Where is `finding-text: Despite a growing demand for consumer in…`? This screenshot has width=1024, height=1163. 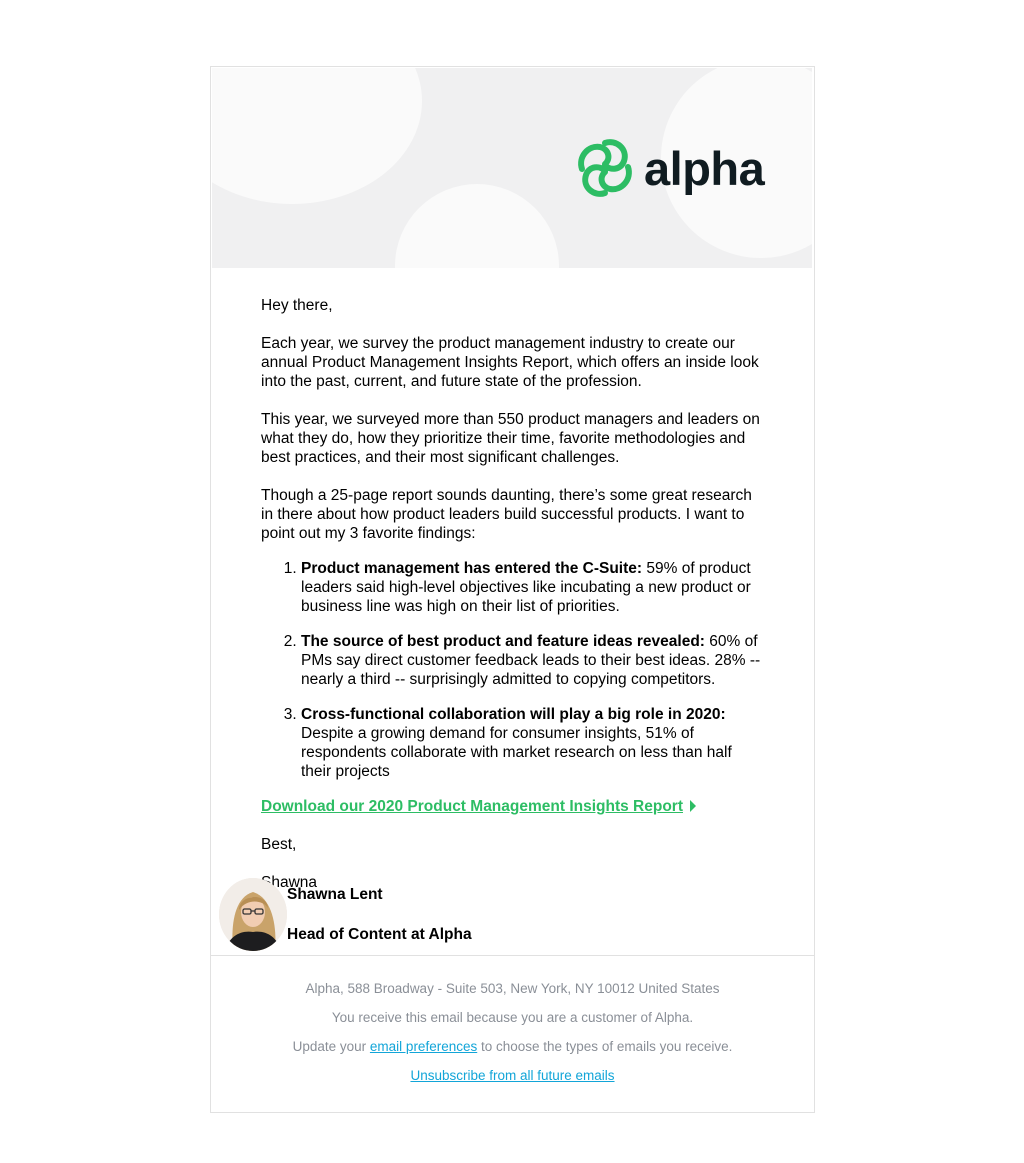
finding-text: Despite a growing demand for consumer in… is located at coordinates (516, 752).